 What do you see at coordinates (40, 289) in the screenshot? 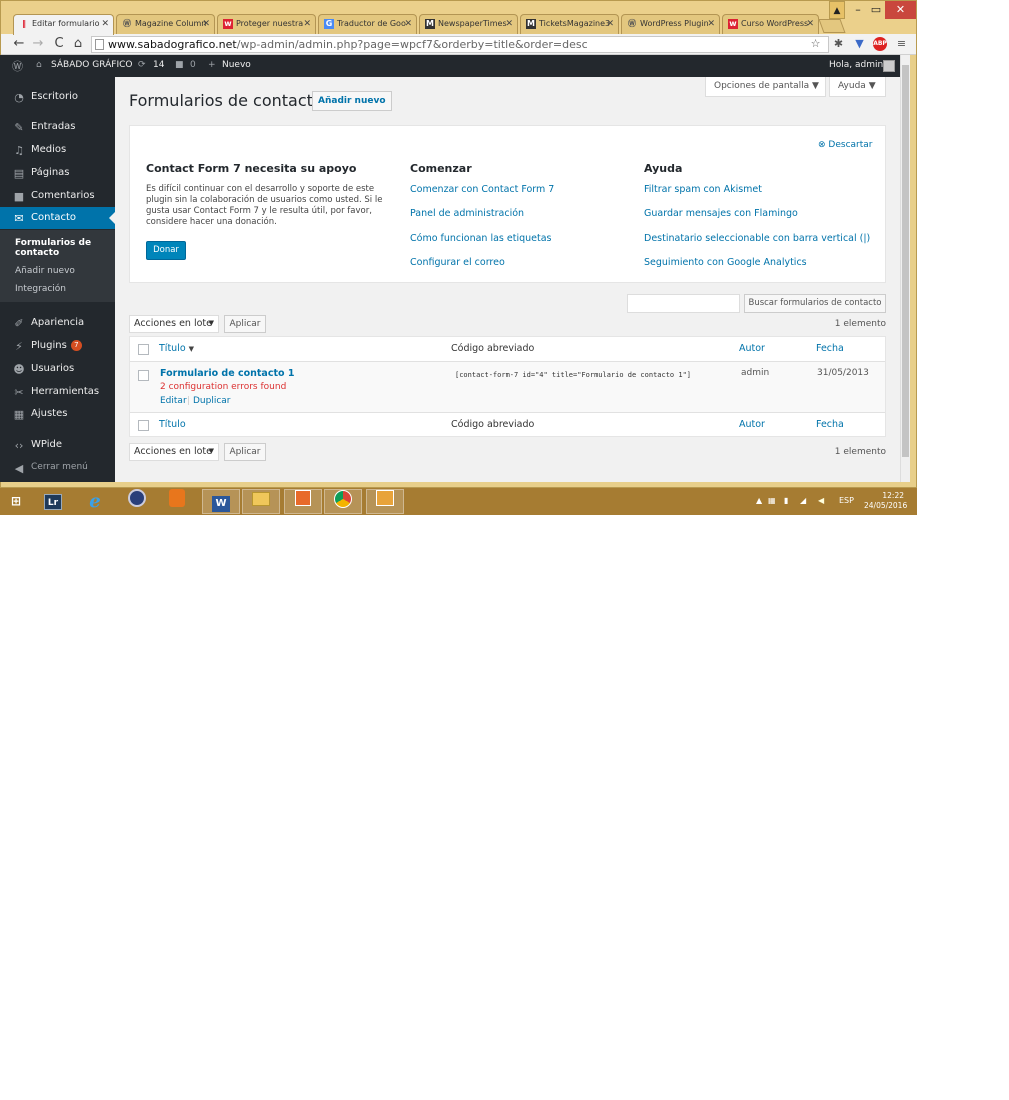
I see `submenu-integracion: Integración` at bounding box center [40, 289].